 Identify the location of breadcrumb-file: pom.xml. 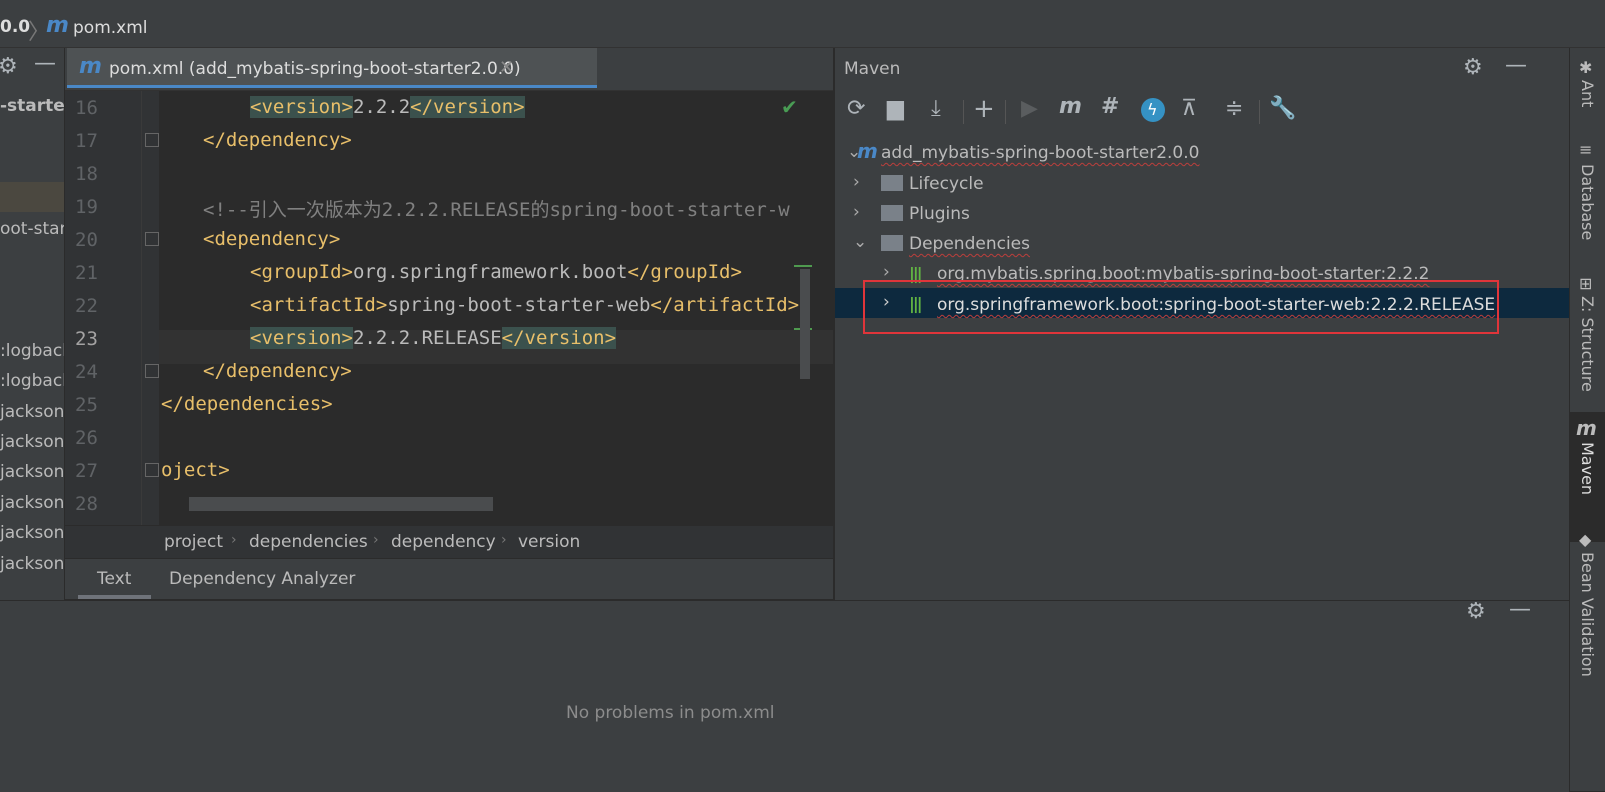
(110, 28).